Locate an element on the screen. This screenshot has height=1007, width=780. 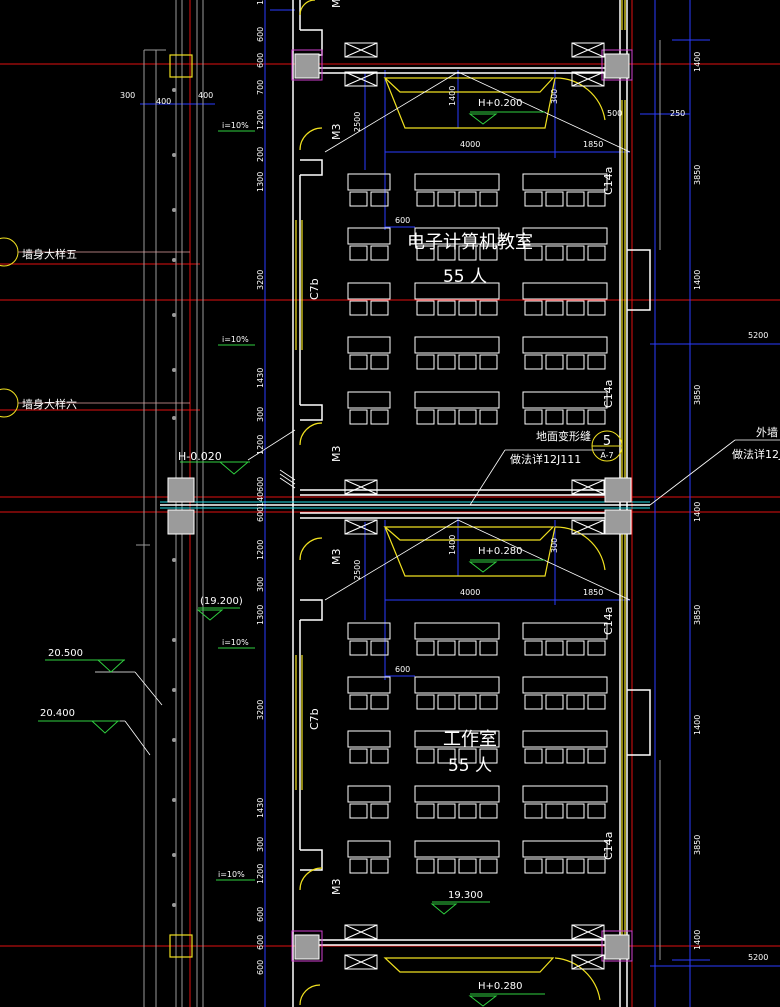
dim-5200-b: 5200 is located at coordinates (758, 957).